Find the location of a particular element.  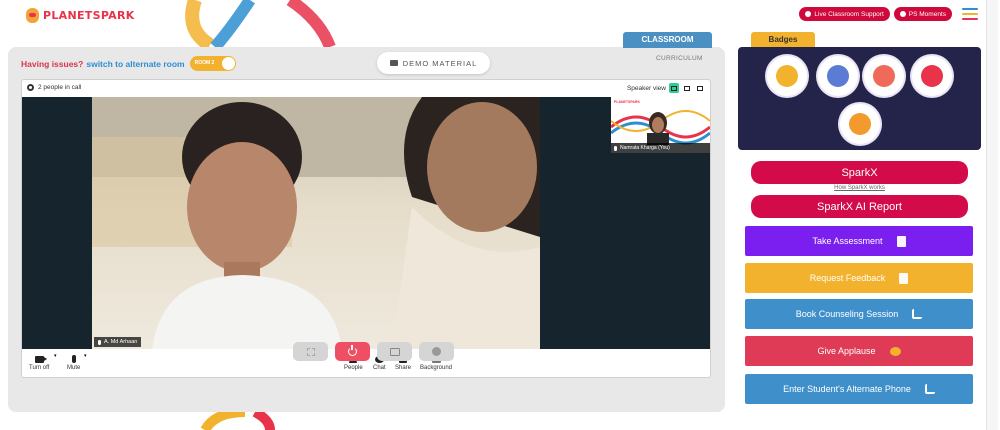

screen-share-button is located at coordinates (394, 351).